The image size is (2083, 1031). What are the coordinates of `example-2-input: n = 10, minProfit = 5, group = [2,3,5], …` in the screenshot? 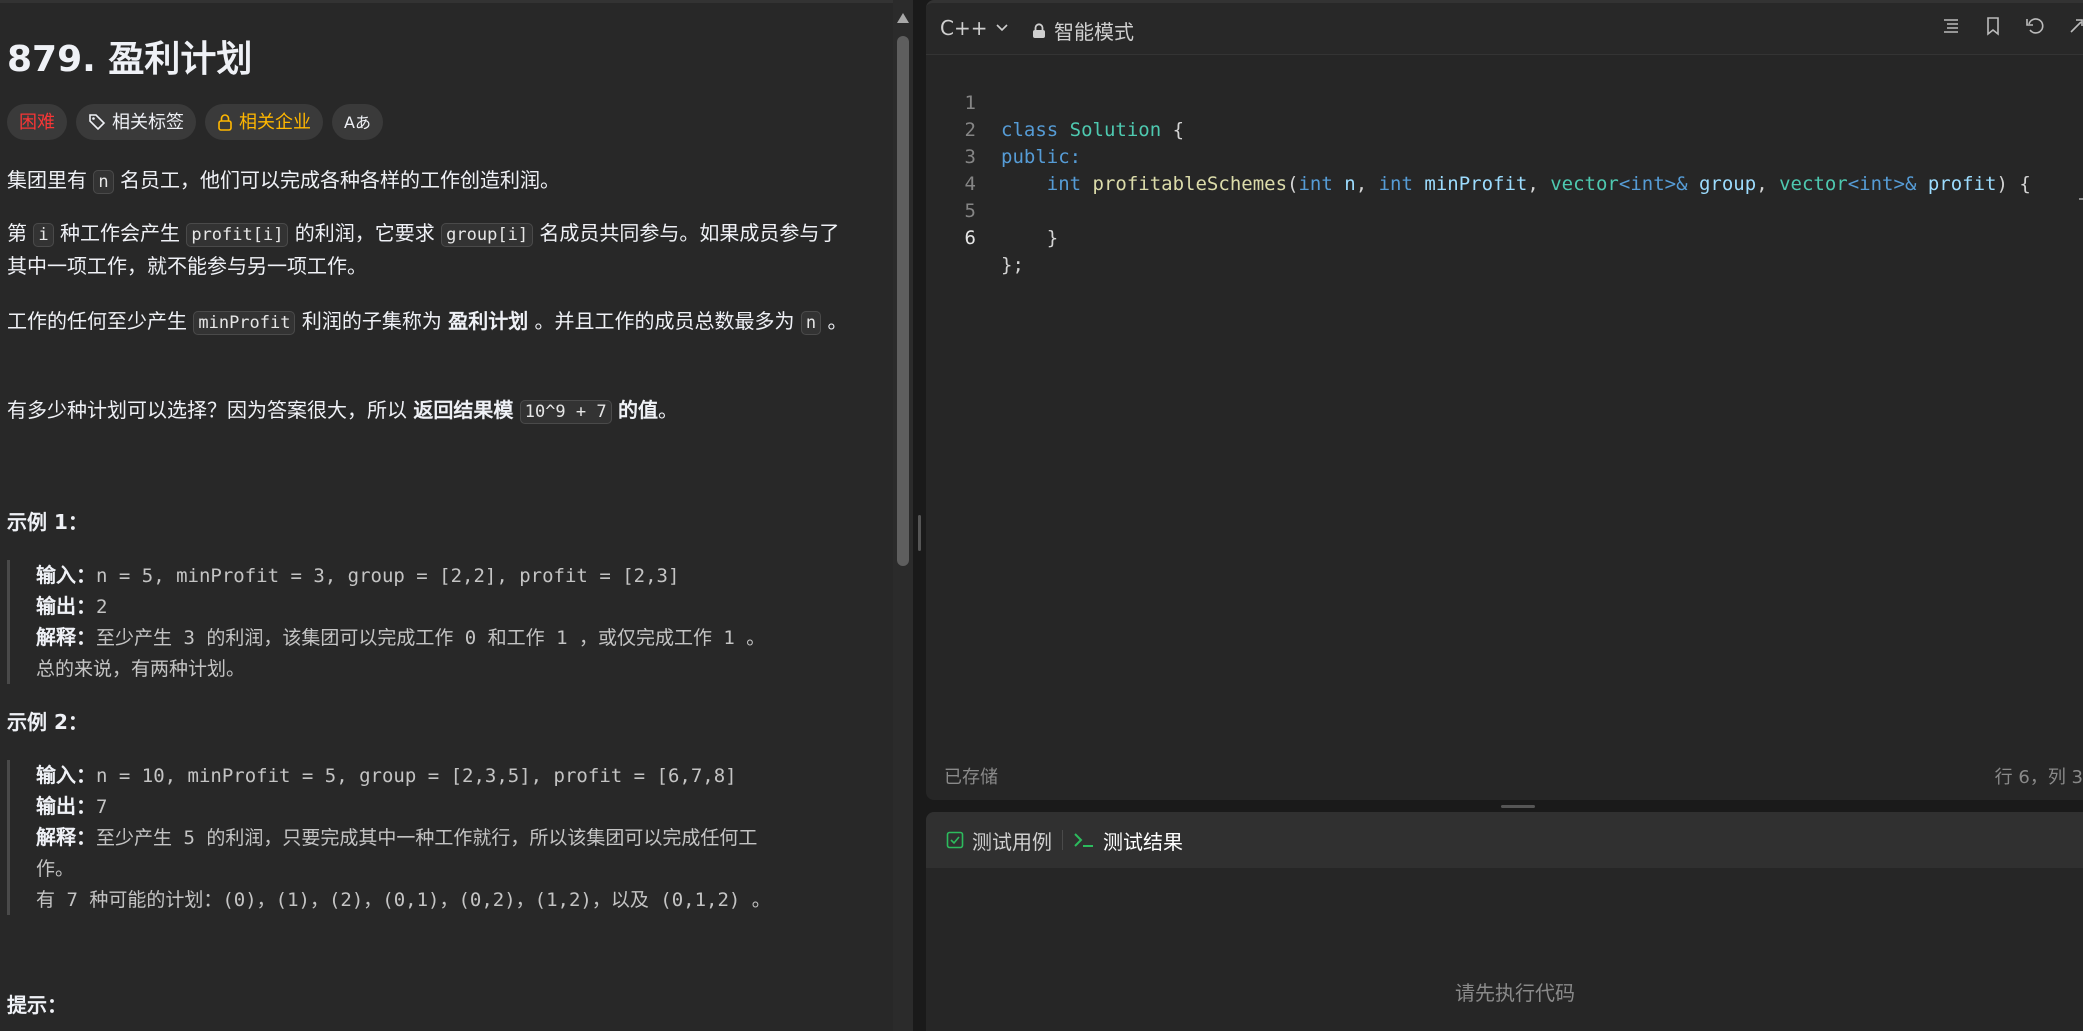 It's located at (416, 776).